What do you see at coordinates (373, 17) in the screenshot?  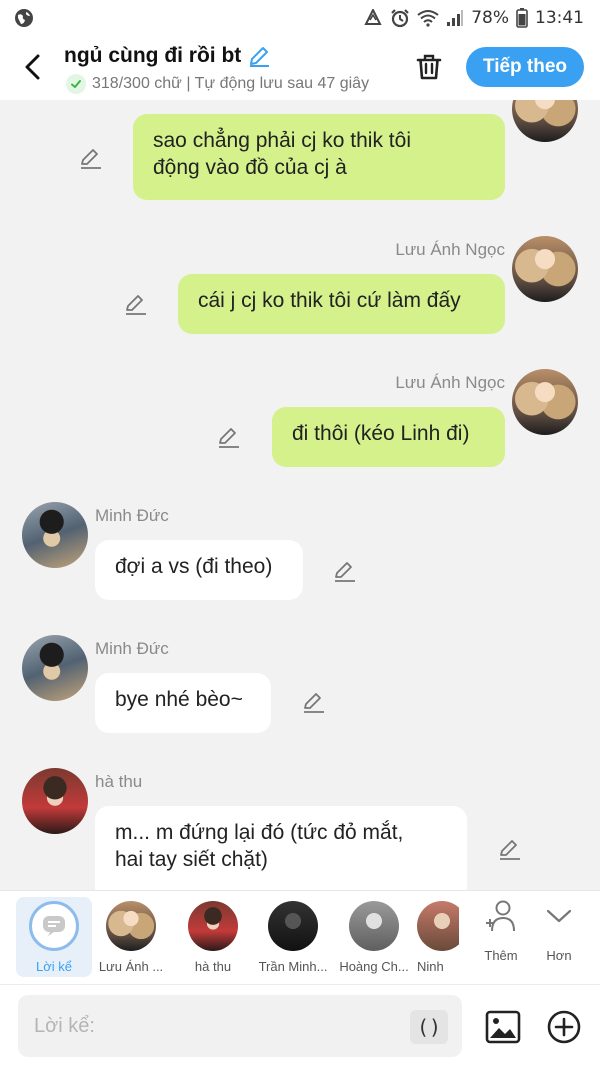 I see `recycle-icon` at bounding box center [373, 17].